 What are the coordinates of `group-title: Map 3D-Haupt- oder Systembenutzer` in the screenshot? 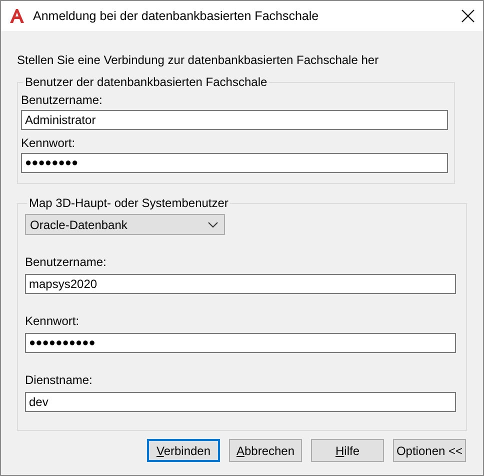 It's located at (129, 203).